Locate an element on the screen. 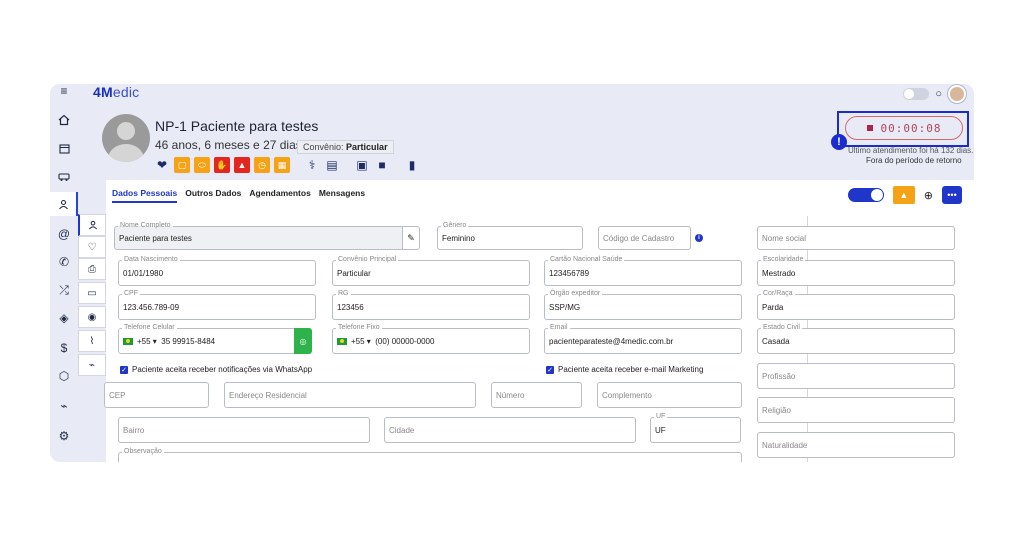 The image size is (1024, 548). religiao-field: Religião is located at coordinates (856, 410).